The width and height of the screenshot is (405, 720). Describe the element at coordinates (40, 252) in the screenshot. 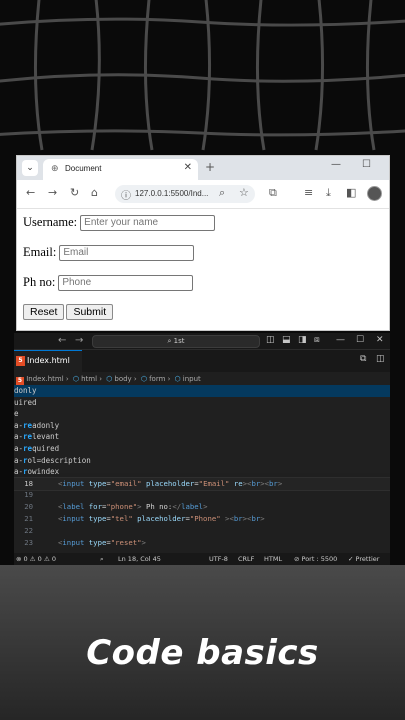

I see `email-label: Email:` at that location.